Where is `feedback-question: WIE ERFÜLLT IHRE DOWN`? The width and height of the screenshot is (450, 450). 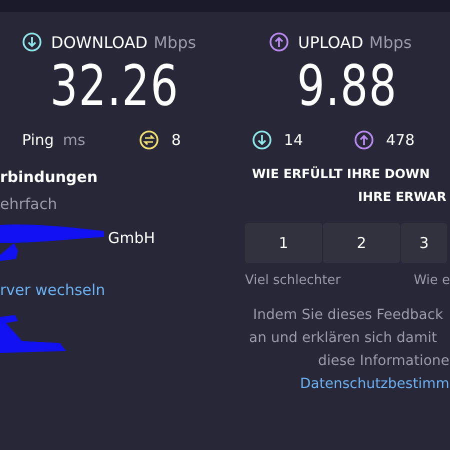 feedback-question: WIE ERFÜLLT IHRE DOWN is located at coordinates (340, 174).